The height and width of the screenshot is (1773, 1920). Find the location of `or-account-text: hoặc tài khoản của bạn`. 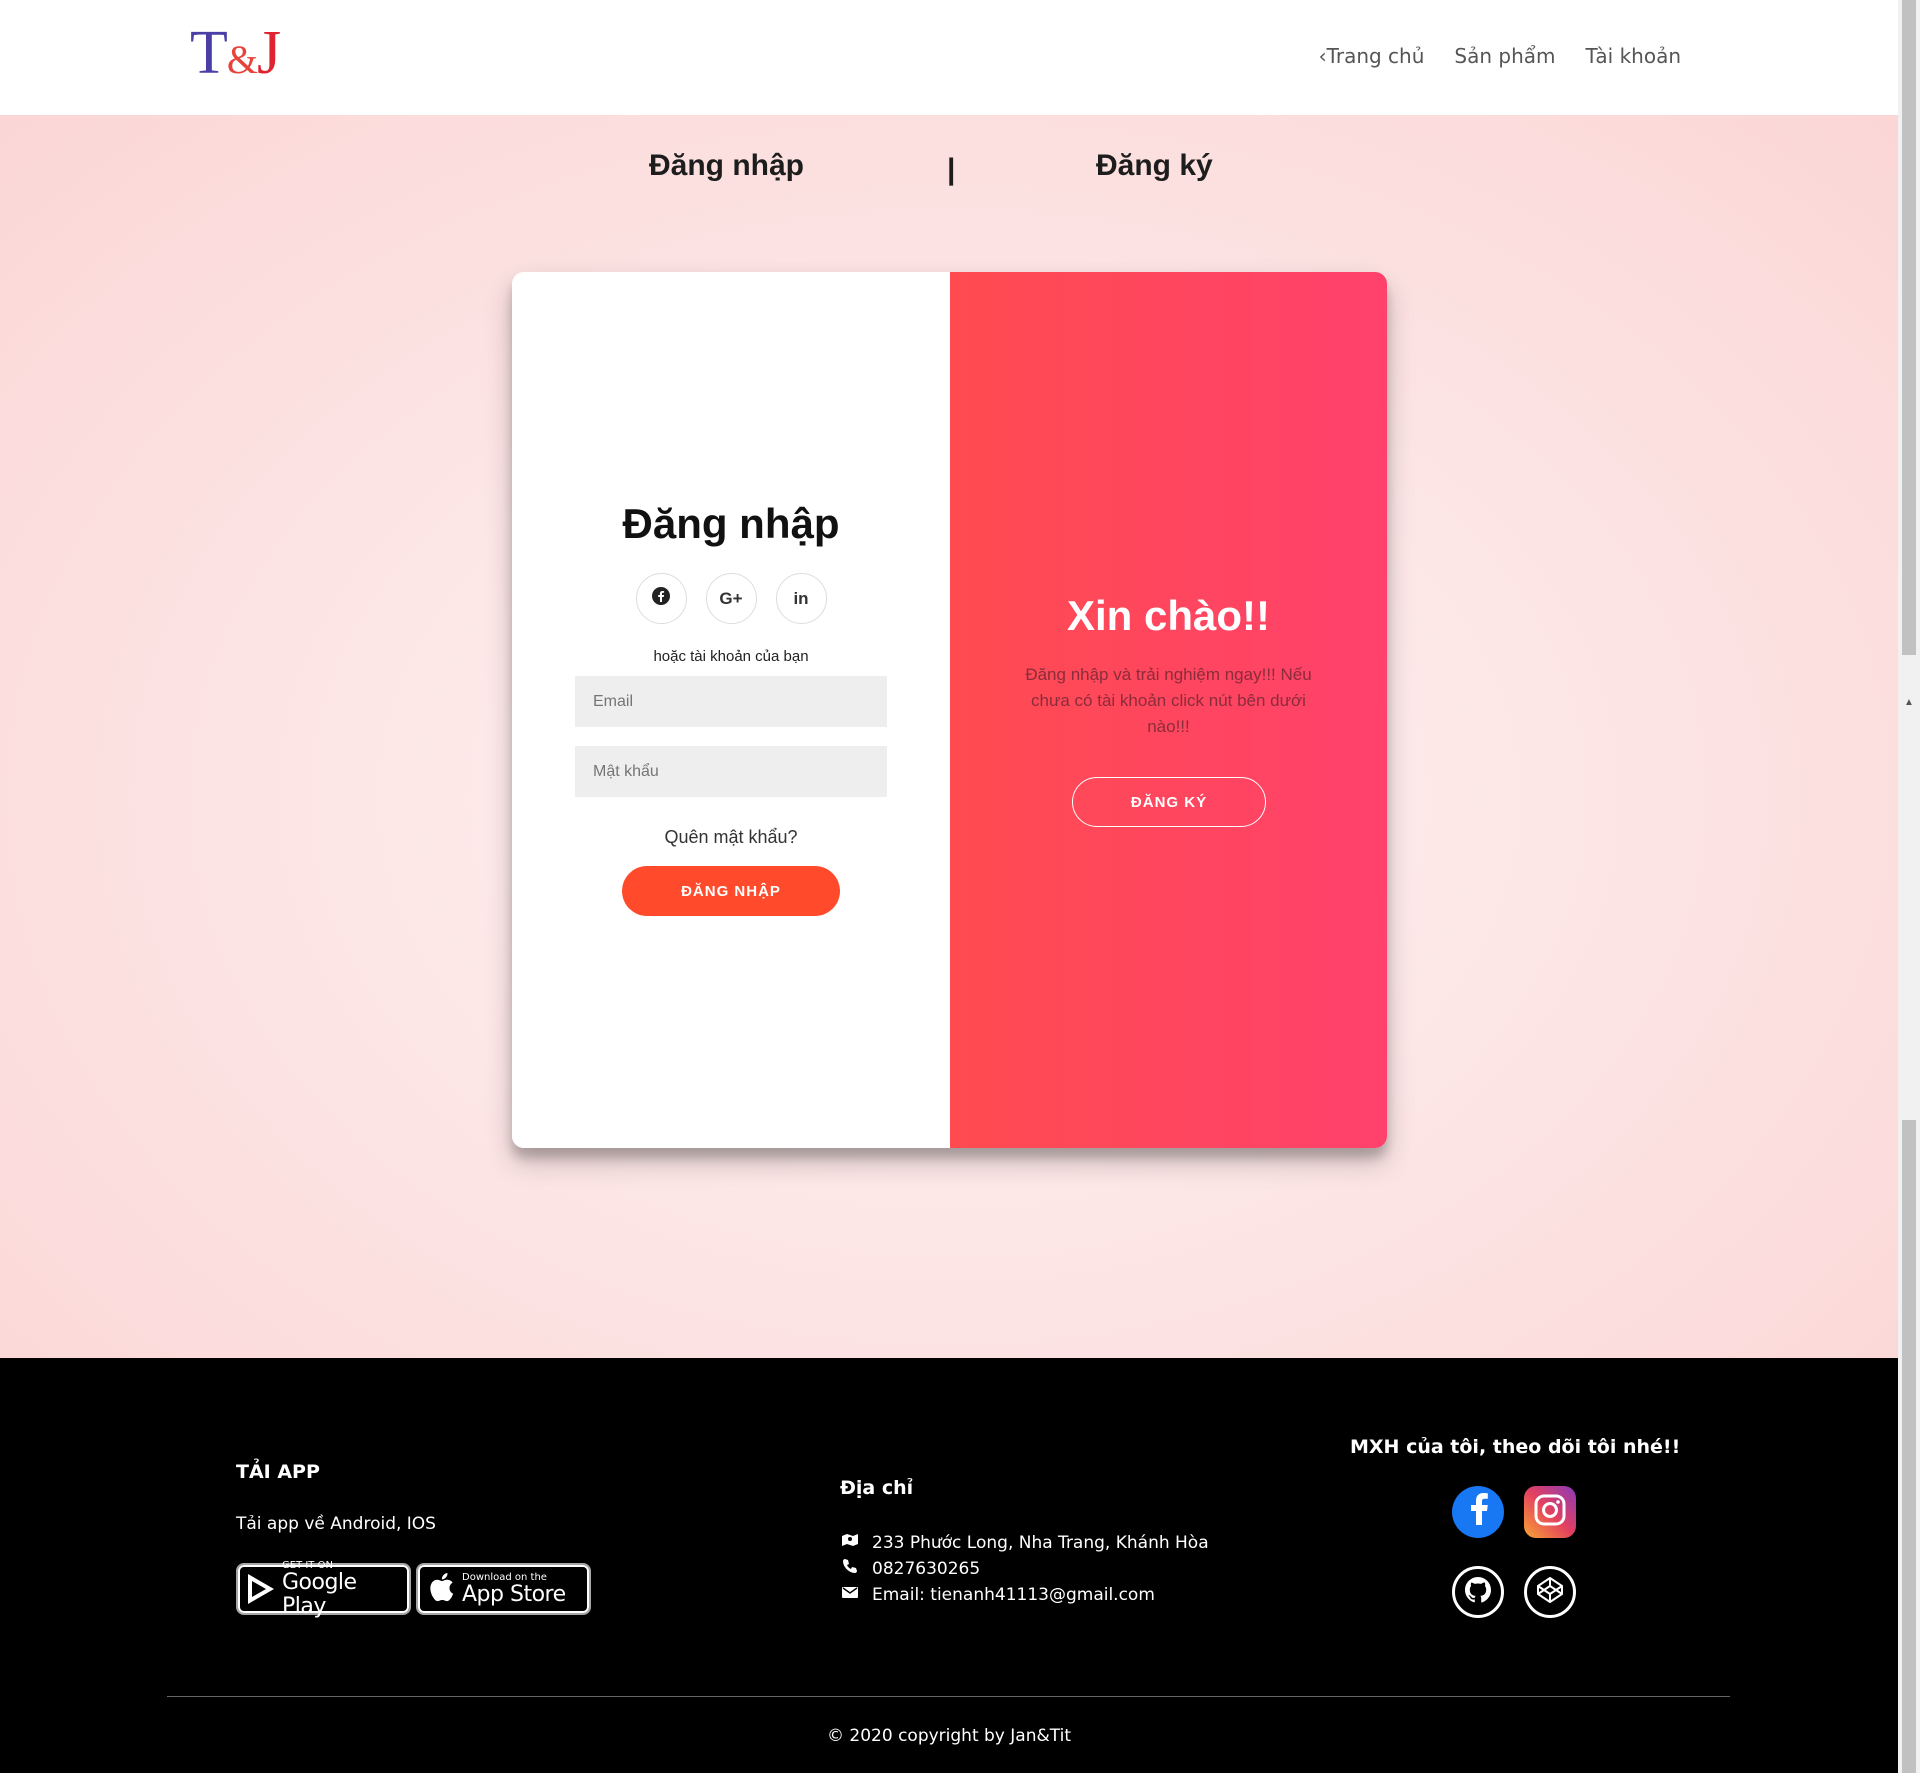

or-account-text: hoặc tài khoản của bạn is located at coordinates (731, 656).